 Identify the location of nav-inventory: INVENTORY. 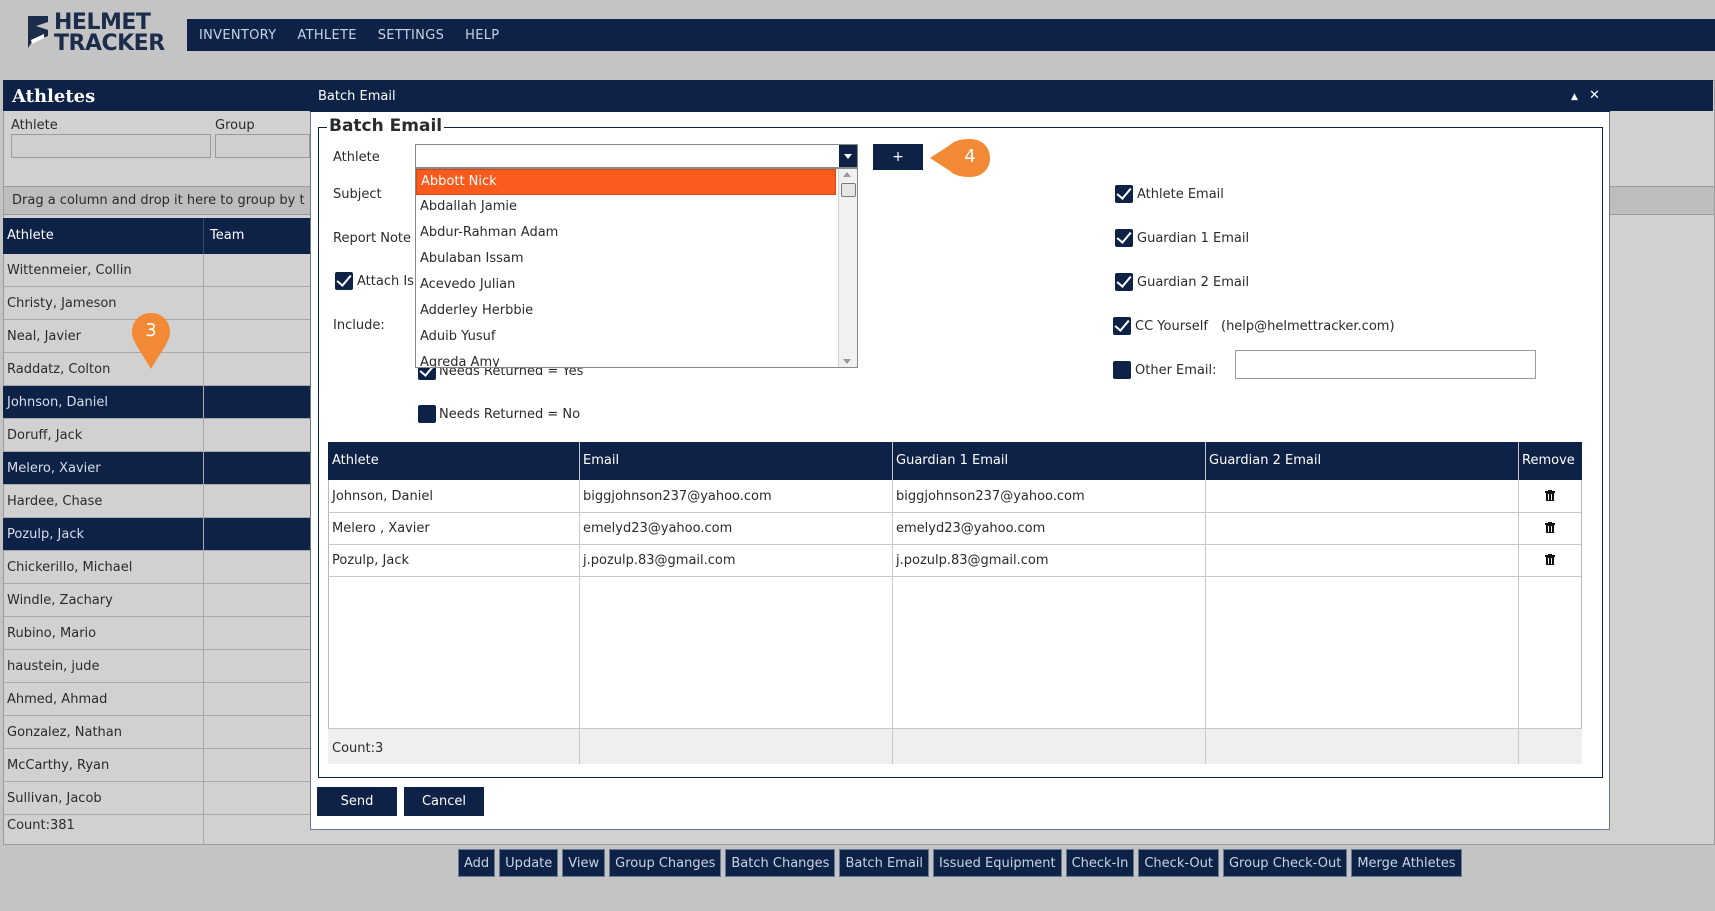
(237, 35).